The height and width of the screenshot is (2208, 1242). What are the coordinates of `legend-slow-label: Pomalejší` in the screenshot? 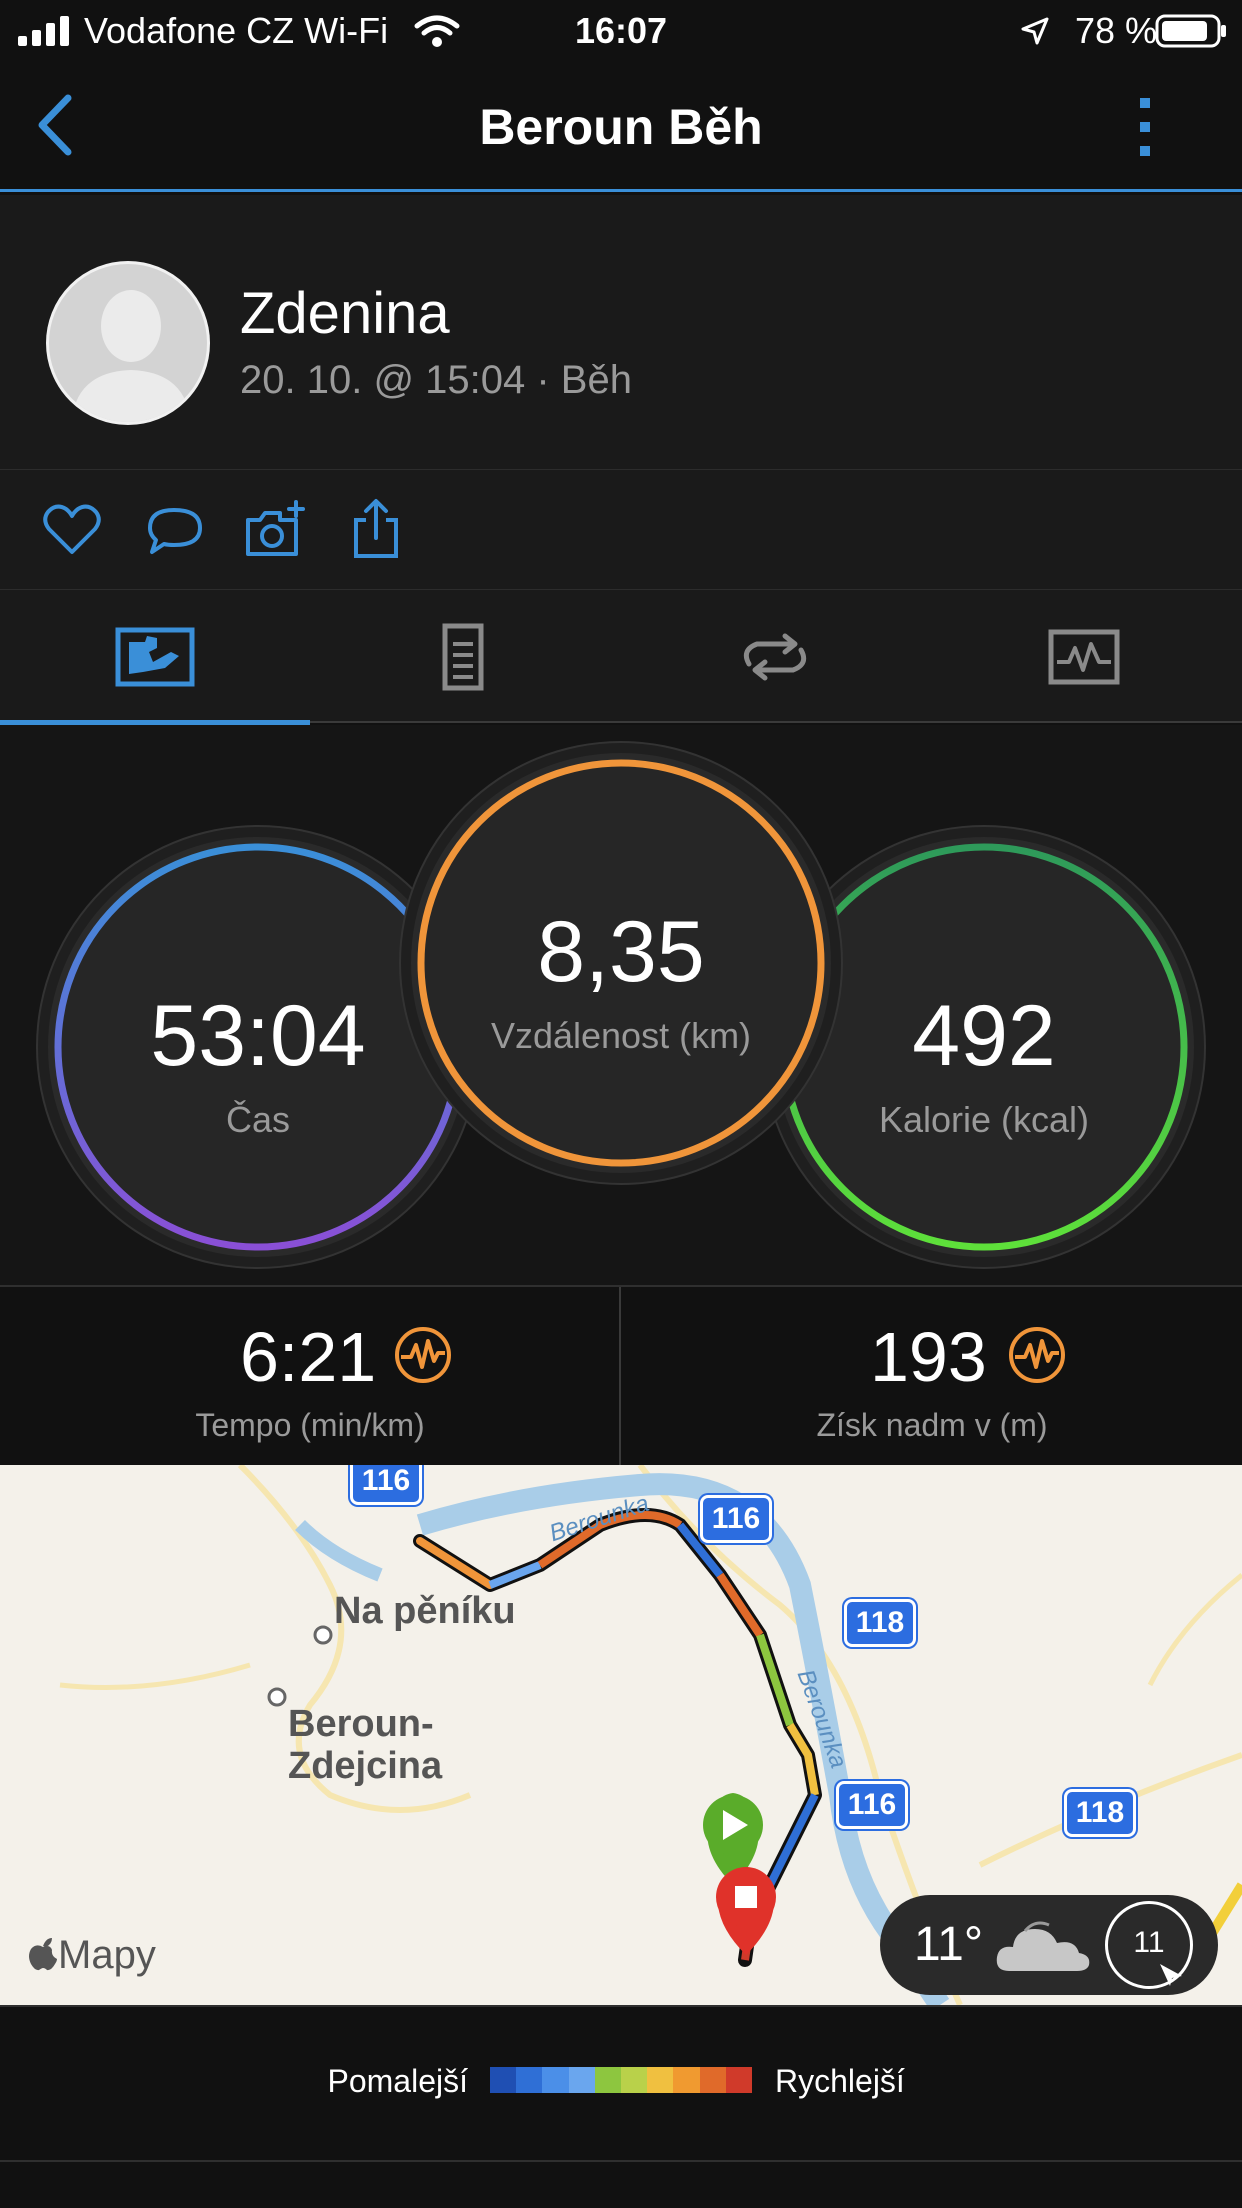 It's located at (398, 2081).